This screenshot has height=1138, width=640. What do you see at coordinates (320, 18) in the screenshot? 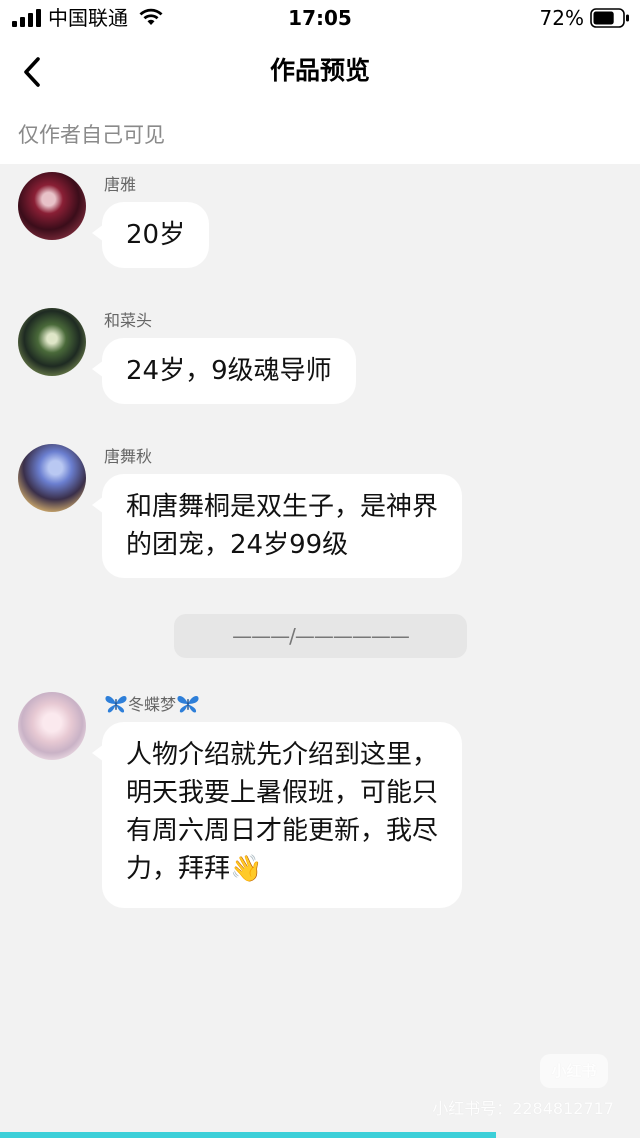
I see `status-bar: 中国联通 17:05 72%` at bounding box center [320, 18].